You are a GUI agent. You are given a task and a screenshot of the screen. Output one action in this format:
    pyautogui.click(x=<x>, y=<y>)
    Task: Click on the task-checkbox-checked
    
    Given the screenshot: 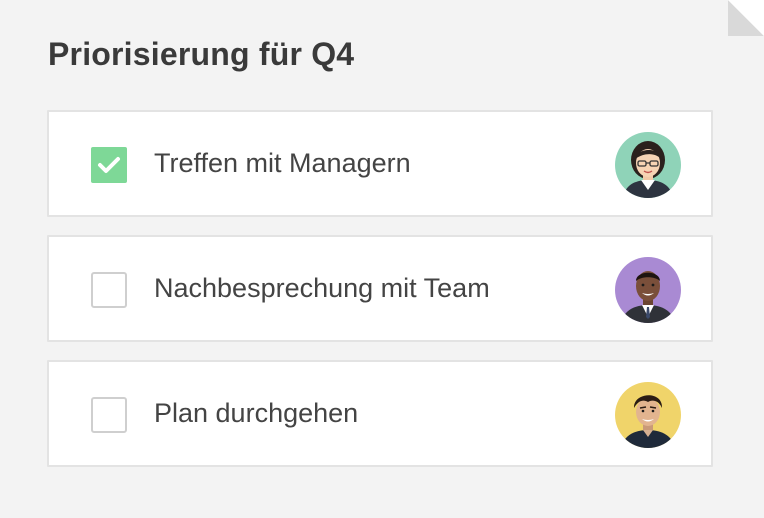 What is the action you would take?
    pyautogui.click(x=109, y=165)
    